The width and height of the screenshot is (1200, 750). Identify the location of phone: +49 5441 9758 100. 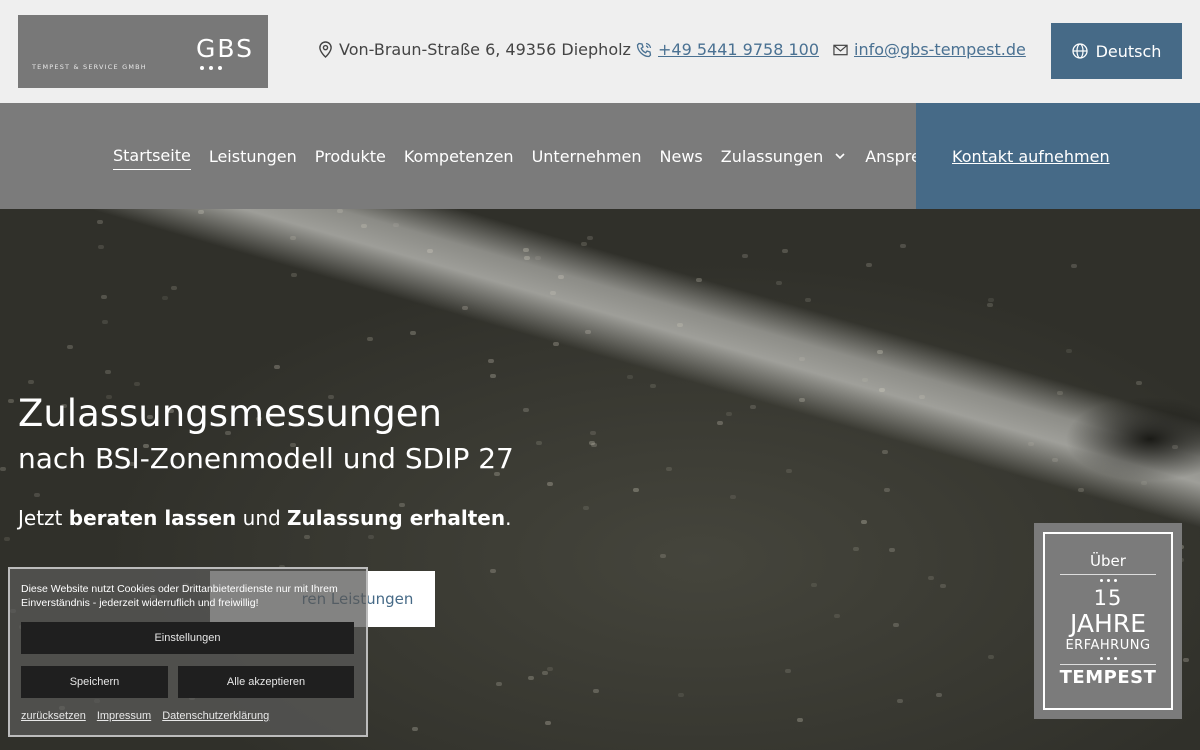
(727, 49).